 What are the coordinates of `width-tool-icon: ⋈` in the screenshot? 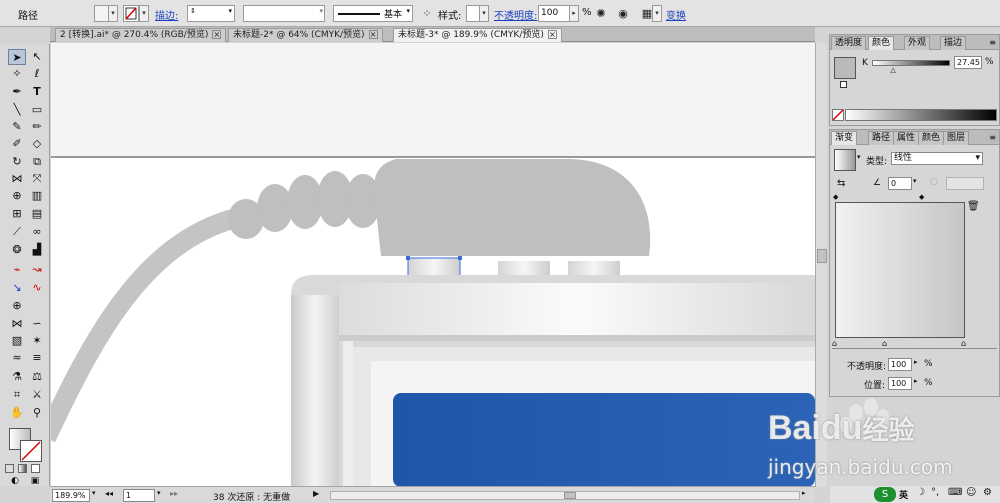 It's located at (17, 179).